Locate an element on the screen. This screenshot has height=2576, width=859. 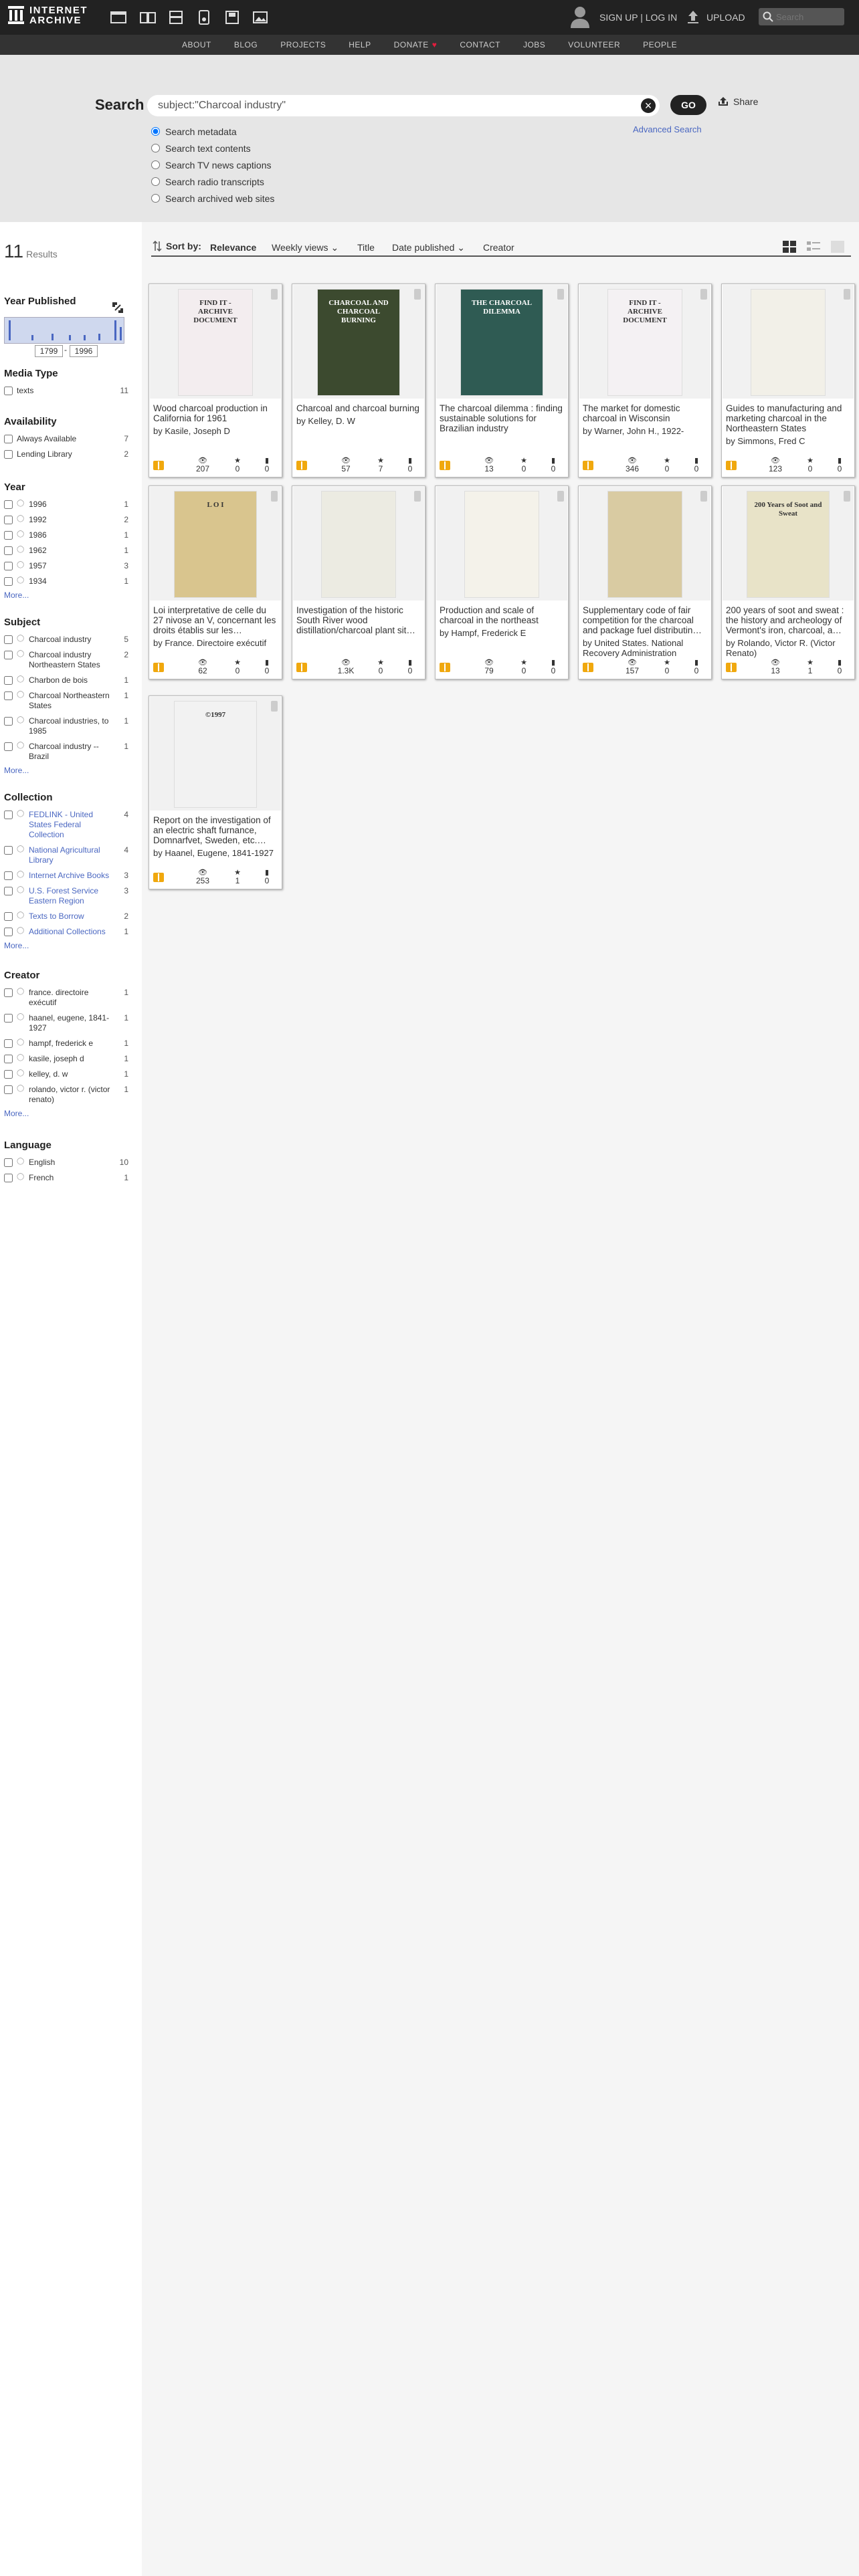
radio-search-web: Search archived web sites is located at coordinates (212, 198).